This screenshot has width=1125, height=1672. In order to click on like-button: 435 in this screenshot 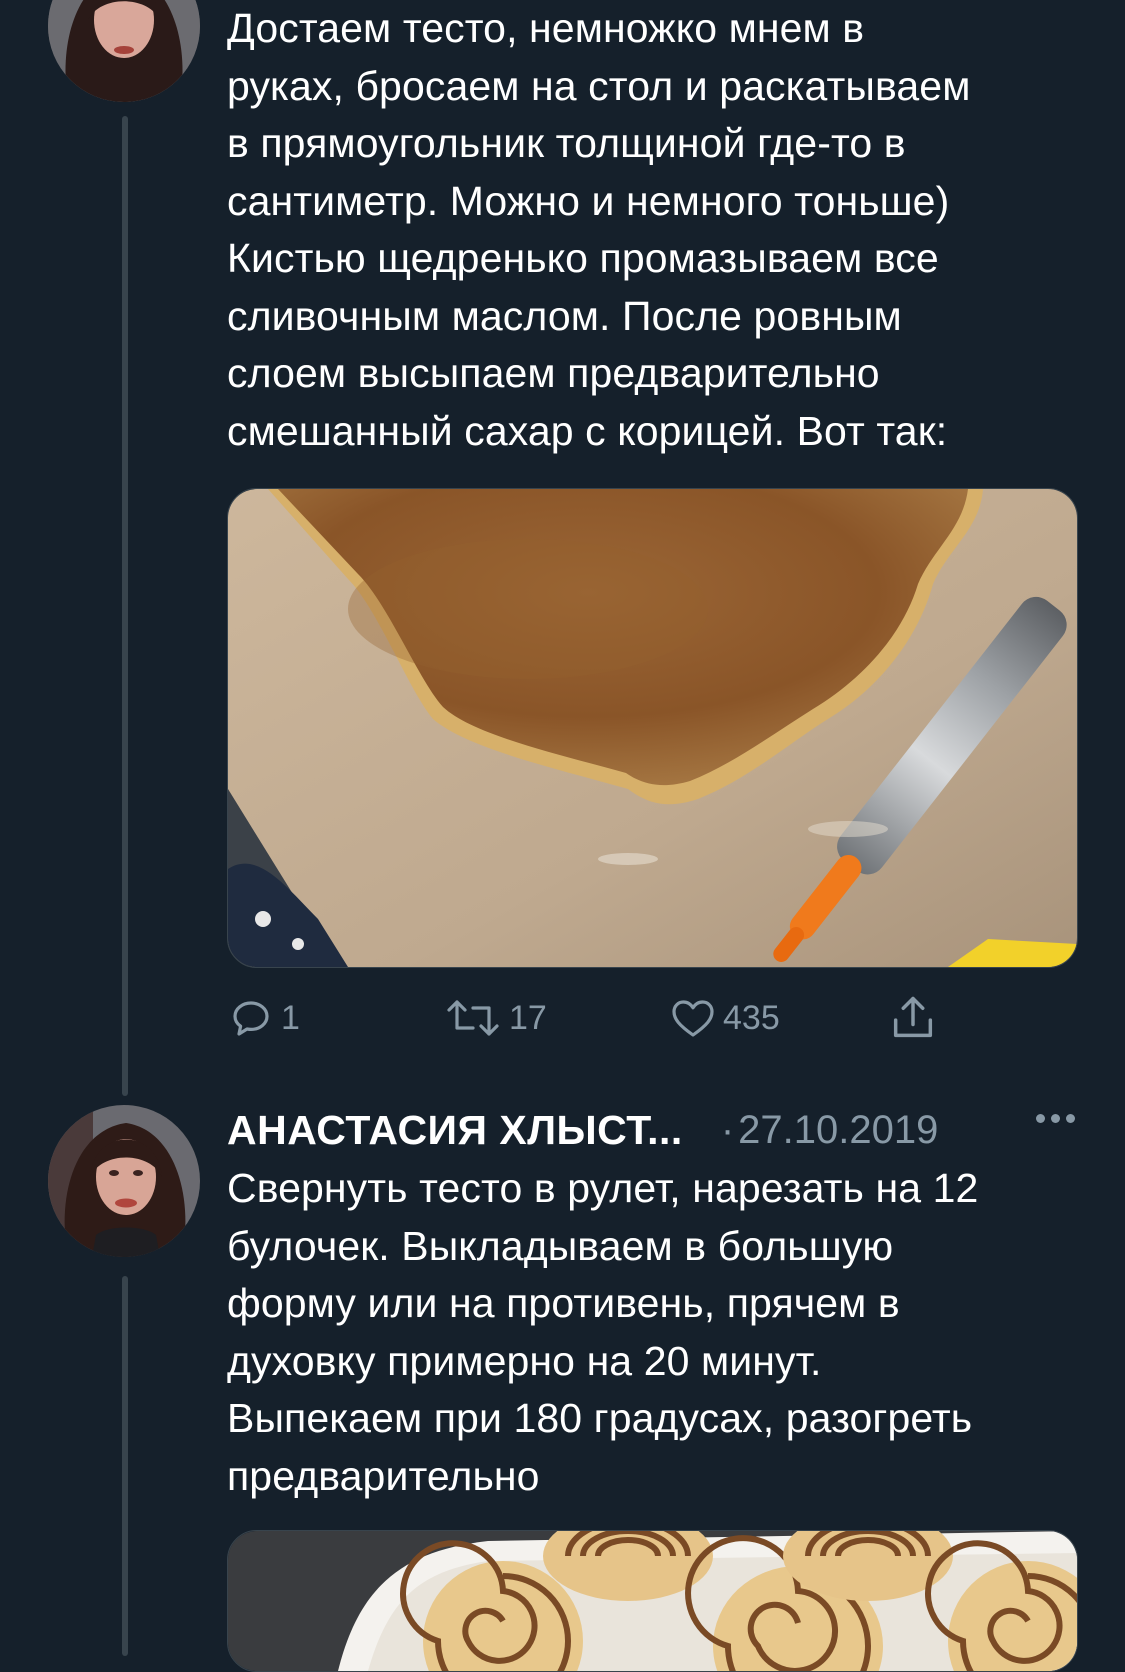, I will do `click(724, 1018)`.